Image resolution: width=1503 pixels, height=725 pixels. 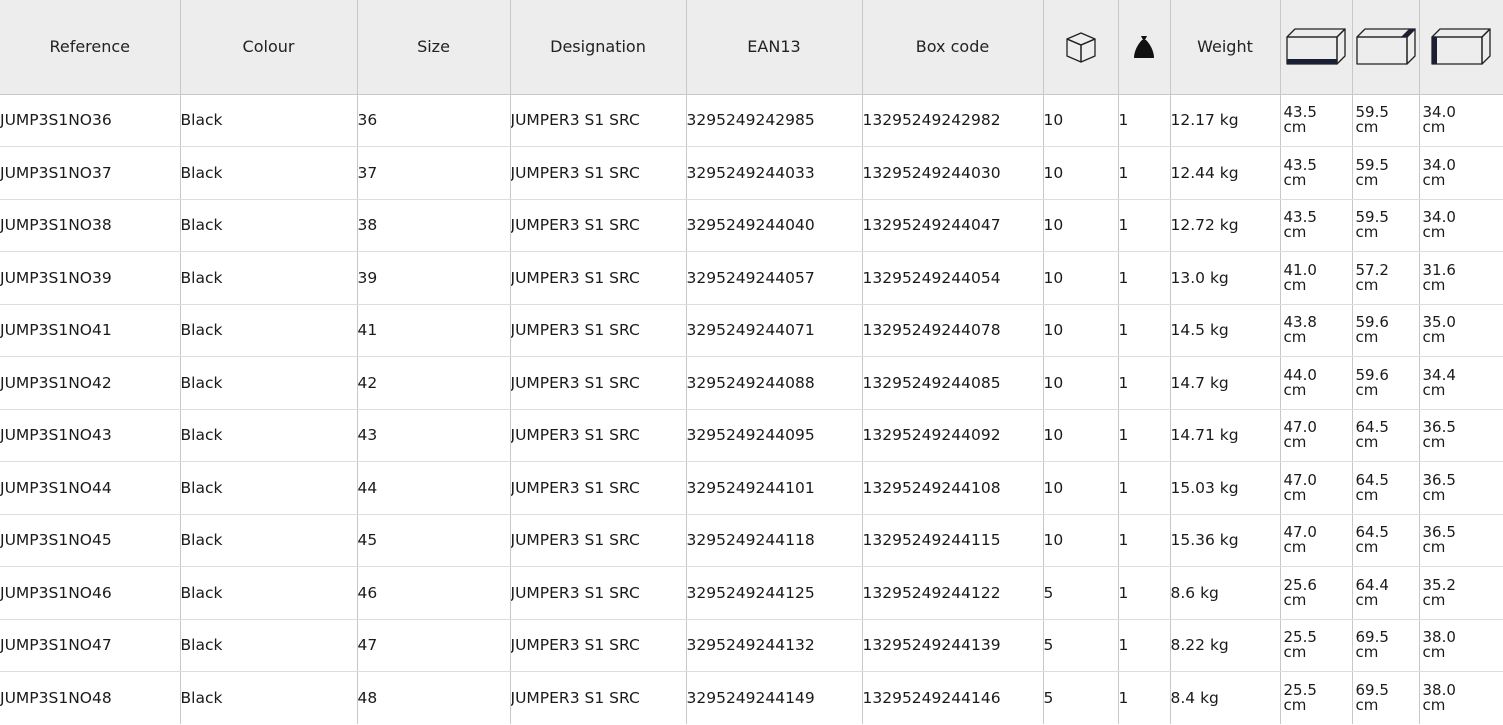 I want to click on header-box-quantity, so click(x=1081, y=47).